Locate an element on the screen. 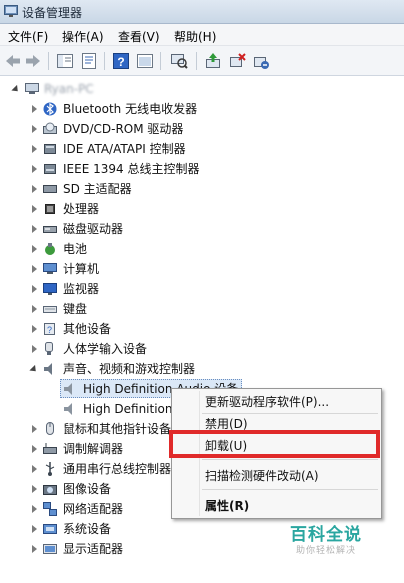 The height and width of the screenshot is (583, 404). menu-help: 帮助(H) is located at coordinates (195, 36).